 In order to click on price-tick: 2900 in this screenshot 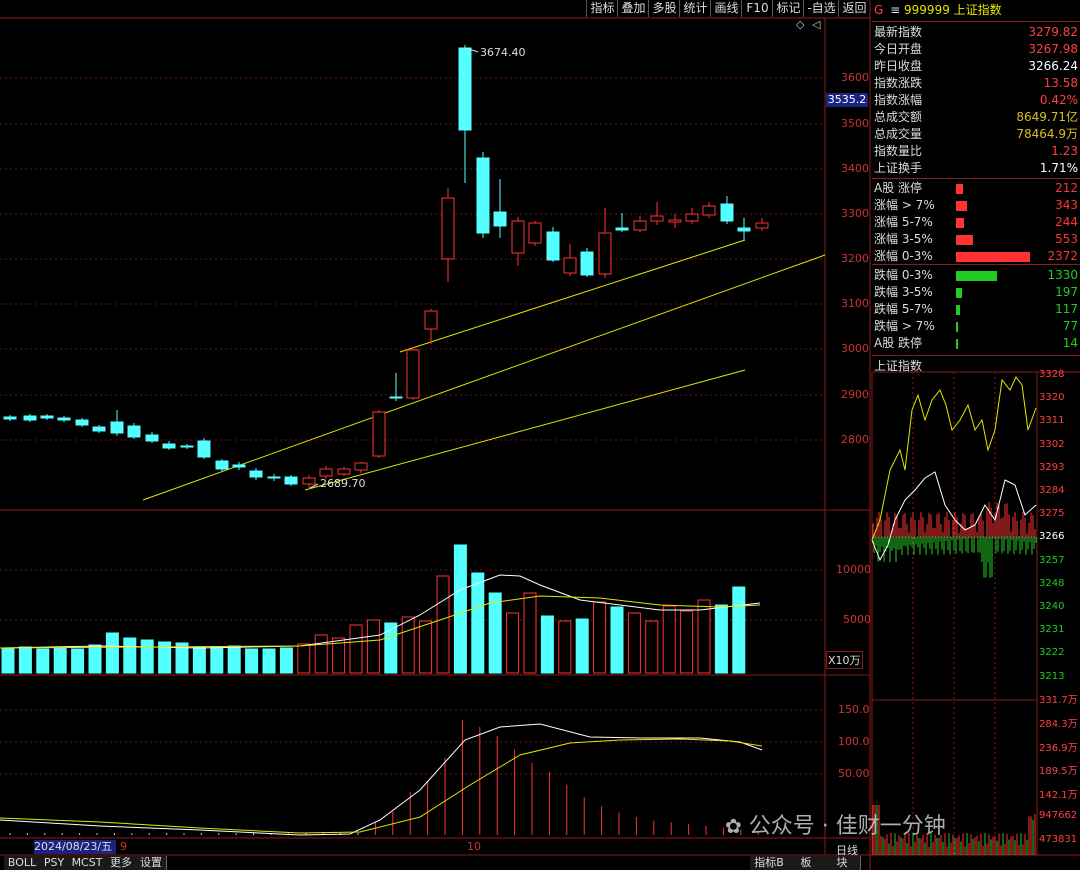, I will do `click(855, 394)`.